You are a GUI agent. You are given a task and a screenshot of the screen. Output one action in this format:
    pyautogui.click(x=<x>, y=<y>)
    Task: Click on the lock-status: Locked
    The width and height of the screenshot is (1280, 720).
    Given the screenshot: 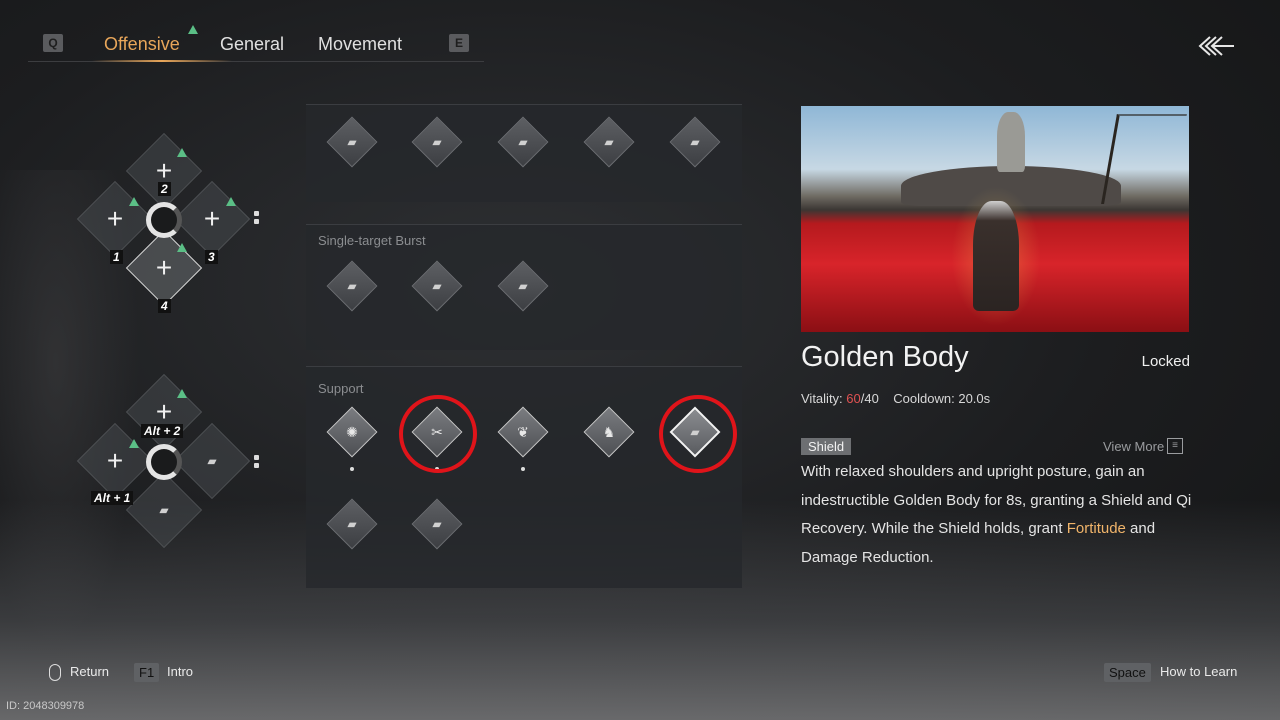 What is the action you would take?
    pyautogui.click(x=1165, y=361)
    